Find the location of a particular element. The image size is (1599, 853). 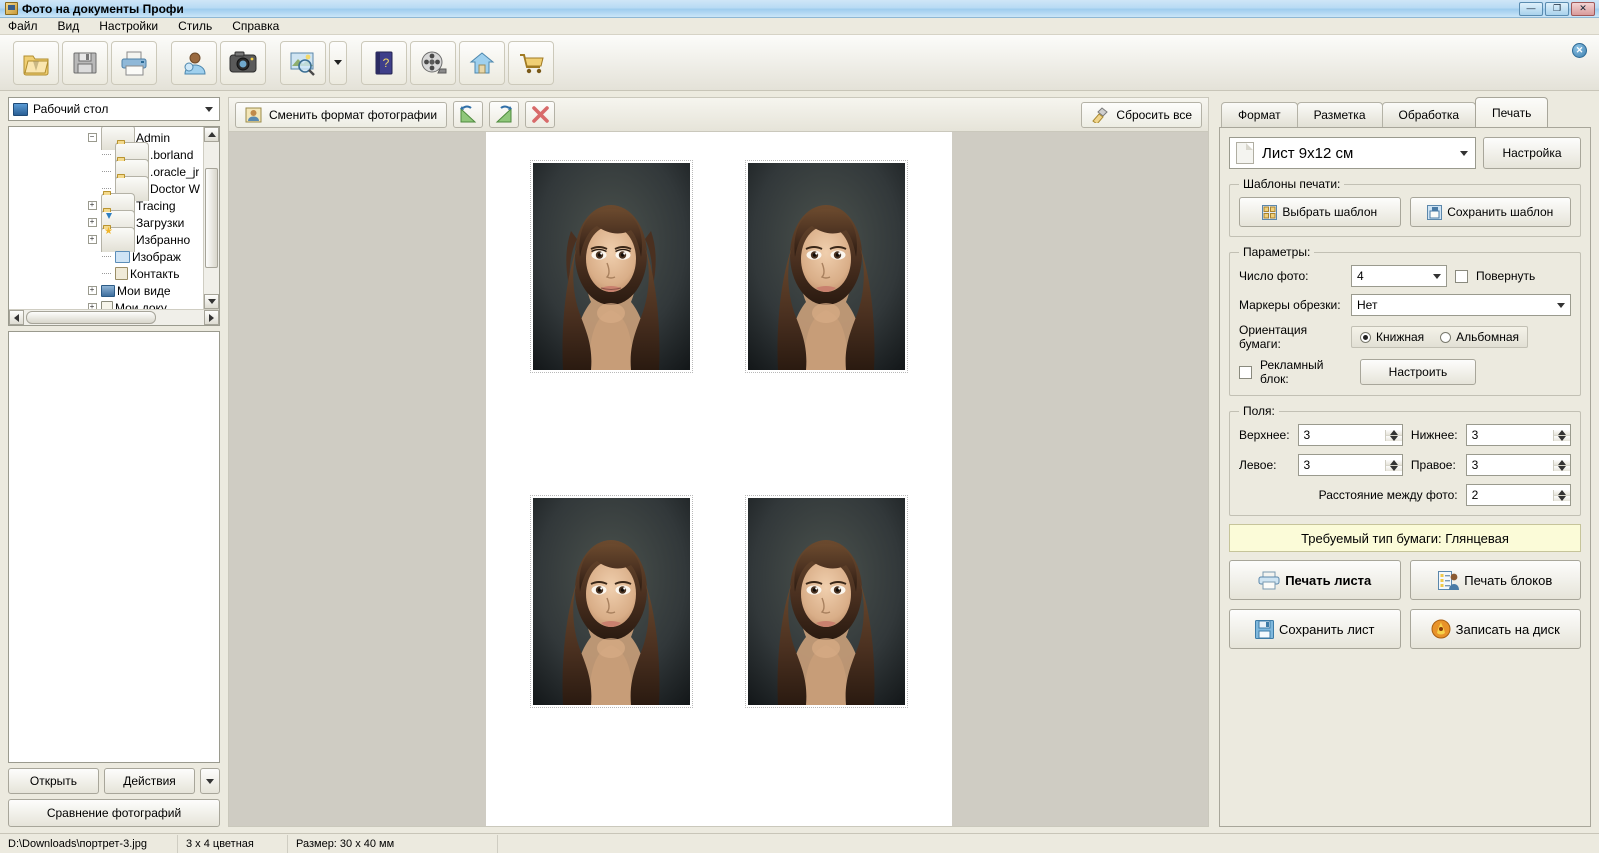

tab-layout: Разметка is located at coordinates (1339, 114).